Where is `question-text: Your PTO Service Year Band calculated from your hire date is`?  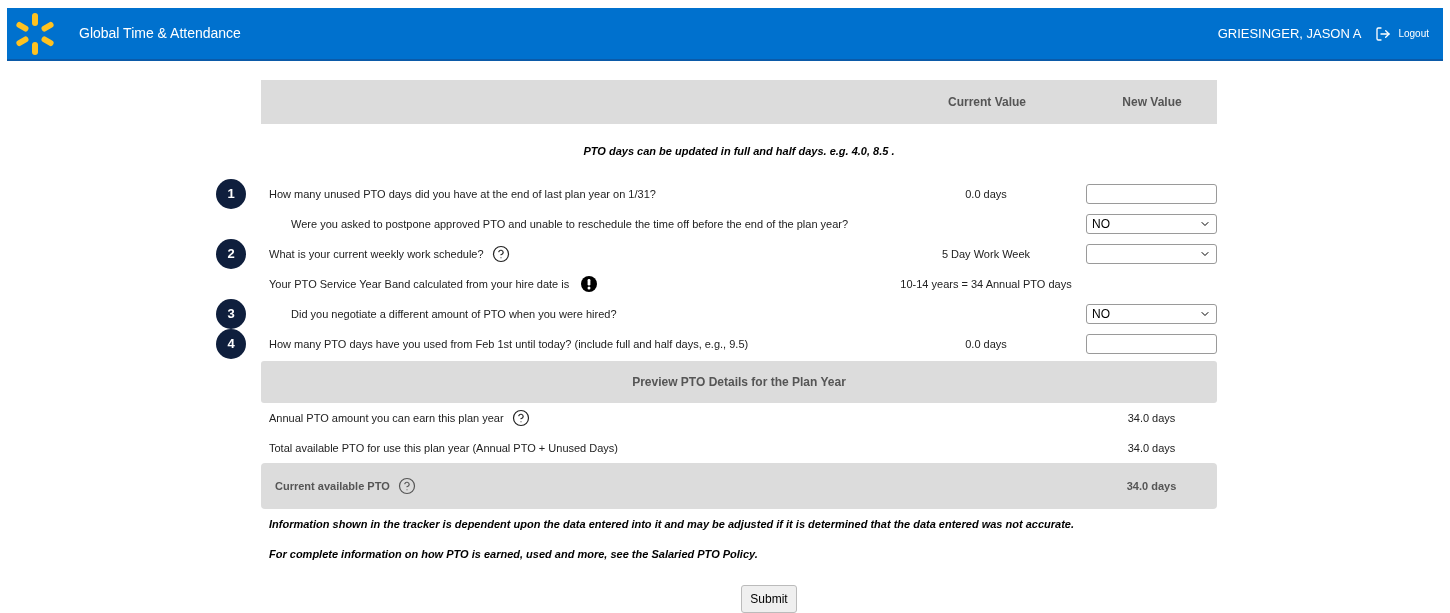
question-text: Your PTO Service Year Band calculated from your hire date is is located at coordinates (419, 284).